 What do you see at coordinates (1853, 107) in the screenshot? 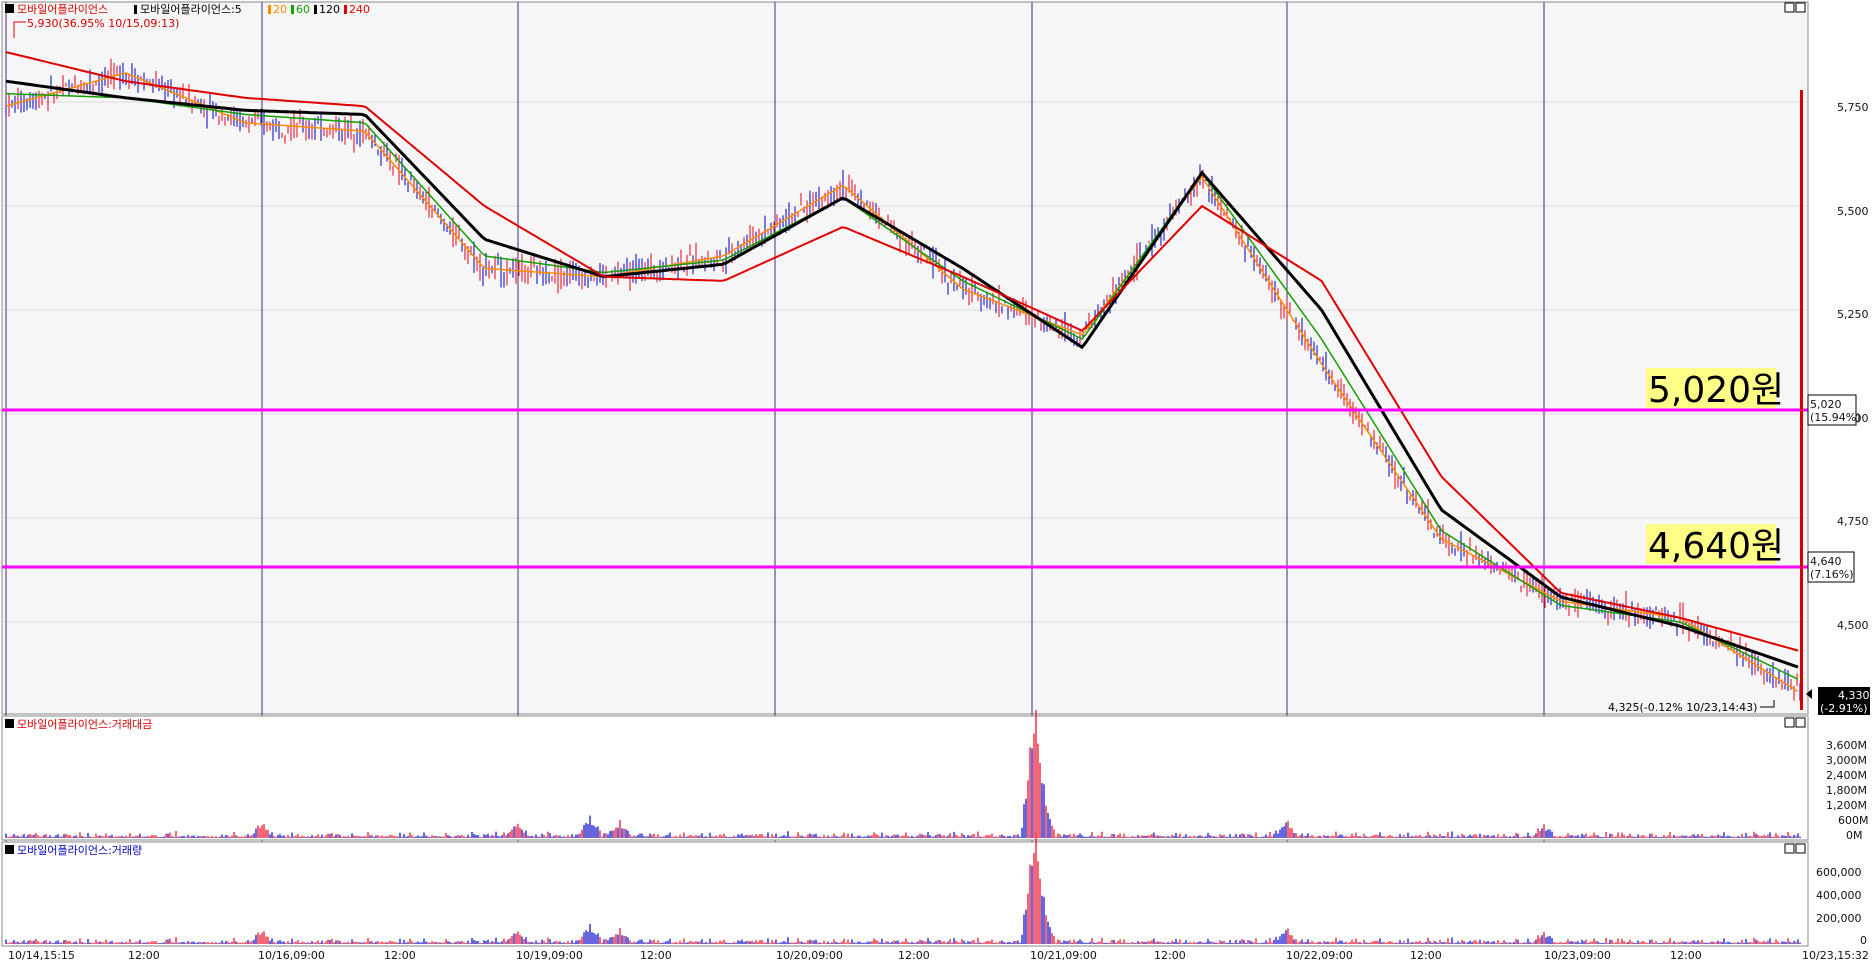
I see `y-tick-5750: 5,750` at bounding box center [1853, 107].